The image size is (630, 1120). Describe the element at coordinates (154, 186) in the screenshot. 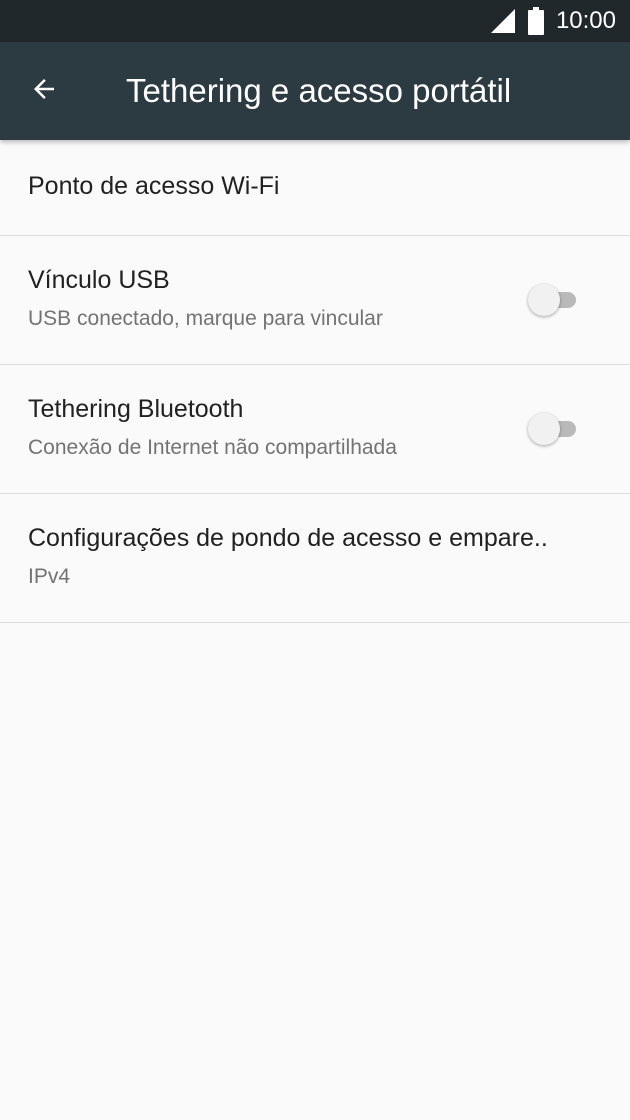

I see `item-title: Ponto de acesso Wi-Fi` at that location.